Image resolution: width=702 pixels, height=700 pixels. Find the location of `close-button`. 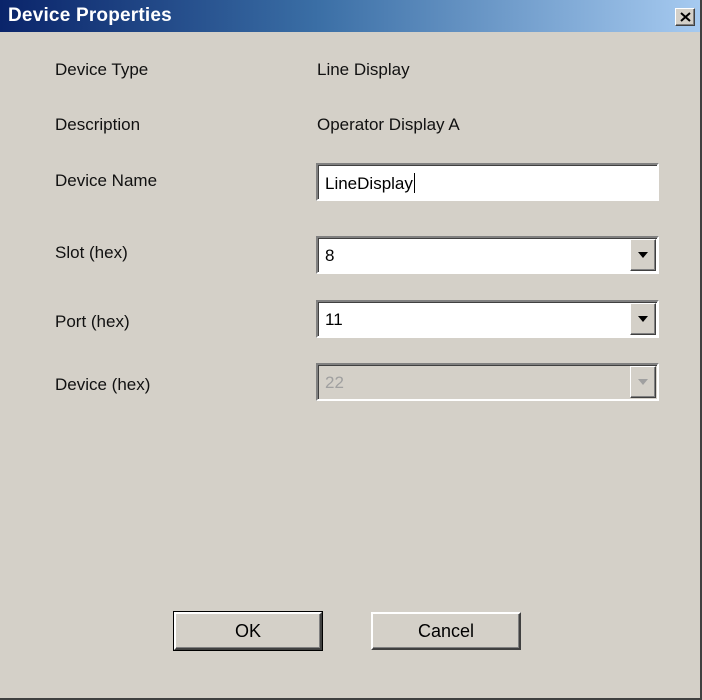

close-button is located at coordinates (685, 17).